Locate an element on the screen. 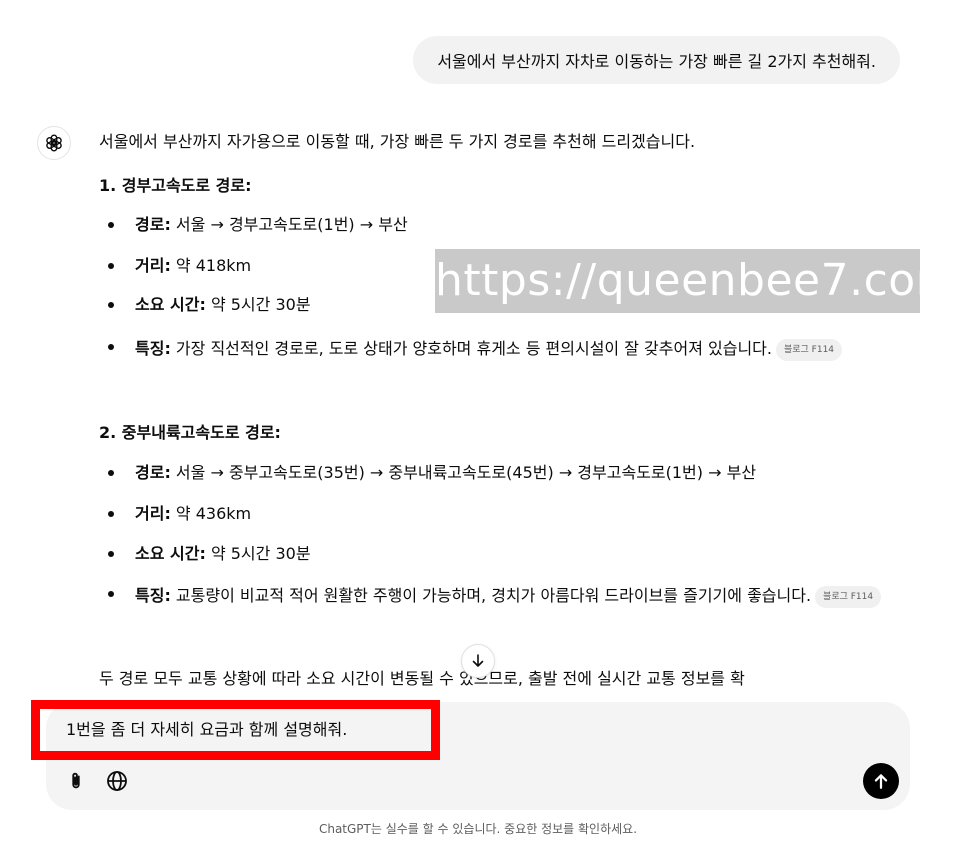 The image size is (977, 847). arrow-up-icon is located at coordinates (881, 781).